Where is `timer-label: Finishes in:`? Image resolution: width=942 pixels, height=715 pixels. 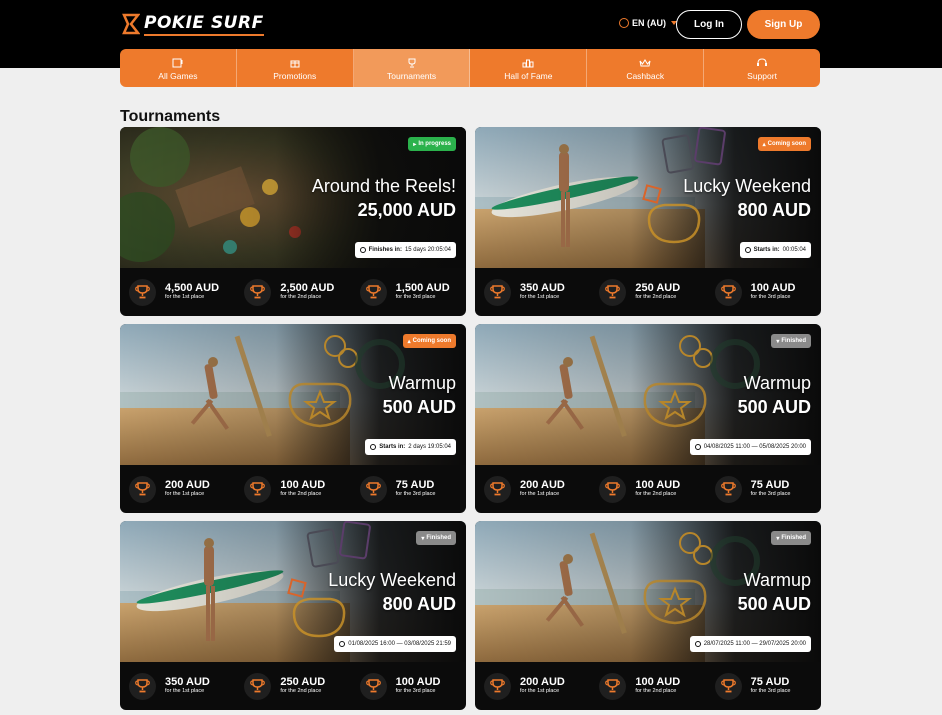
timer-label: Finishes in: is located at coordinates (385, 250).